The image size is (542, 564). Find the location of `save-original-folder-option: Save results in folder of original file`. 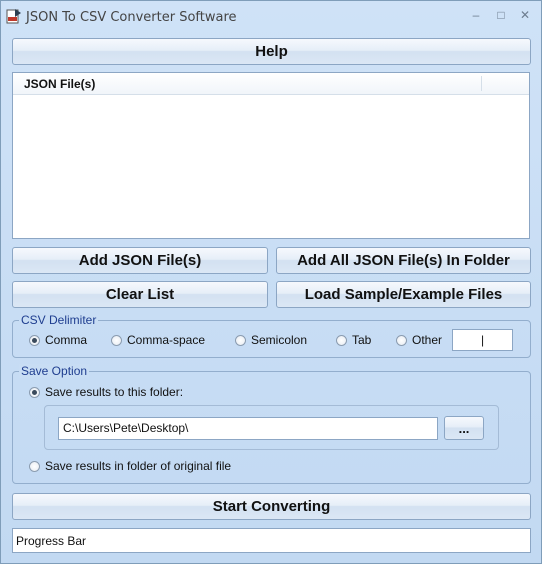

save-original-folder-option: Save results in folder of original file is located at coordinates (130, 466).